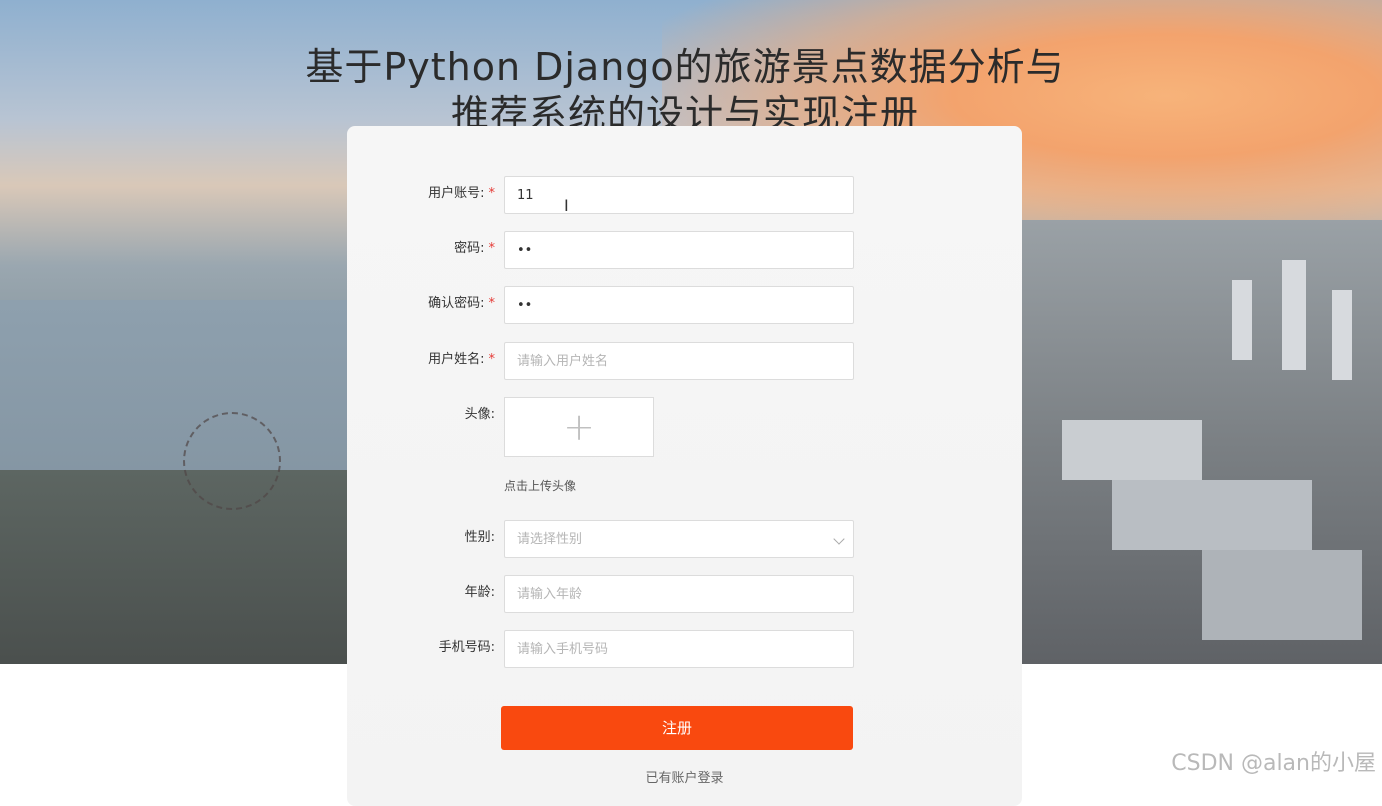 The image size is (1382, 806). I want to click on confirm-password-input: ••, so click(679, 305).